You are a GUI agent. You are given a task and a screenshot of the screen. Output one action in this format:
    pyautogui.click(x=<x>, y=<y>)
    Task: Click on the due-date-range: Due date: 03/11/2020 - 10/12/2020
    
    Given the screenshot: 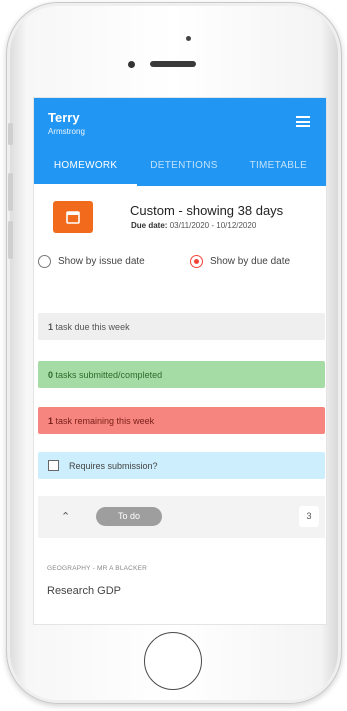 What is the action you would take?
    pyautogui.click(x=193, y=225)
    